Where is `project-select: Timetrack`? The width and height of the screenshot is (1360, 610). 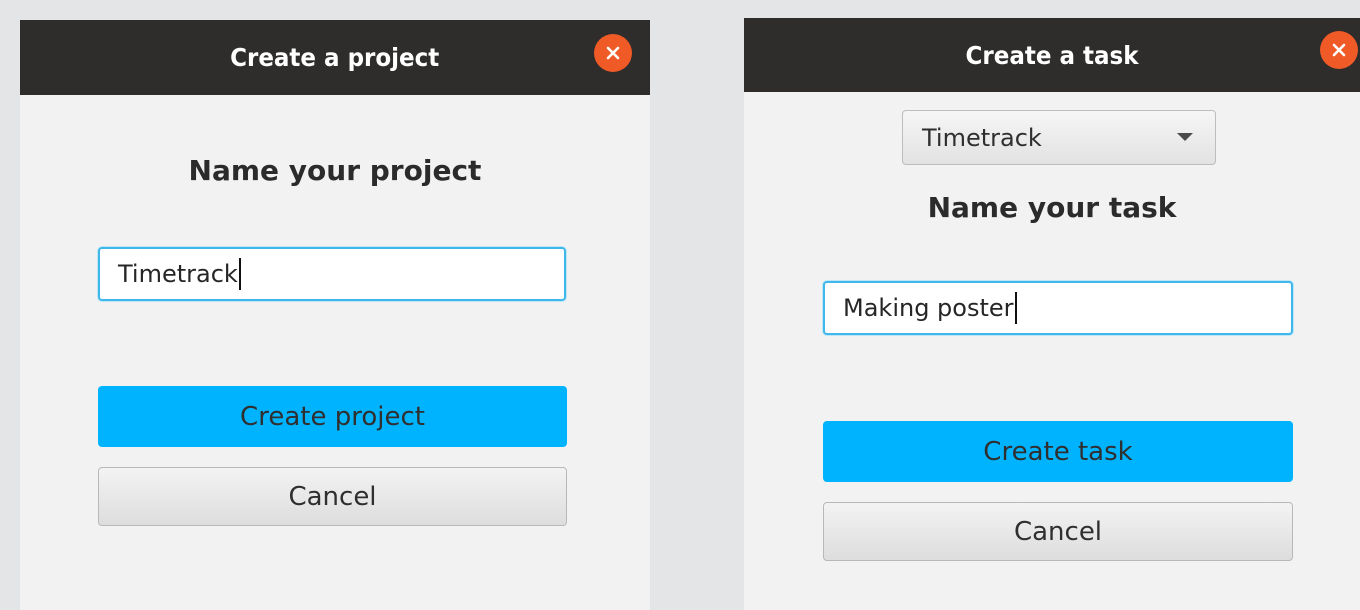
project-select: Timetrack is located at coordinates (1059, 137).